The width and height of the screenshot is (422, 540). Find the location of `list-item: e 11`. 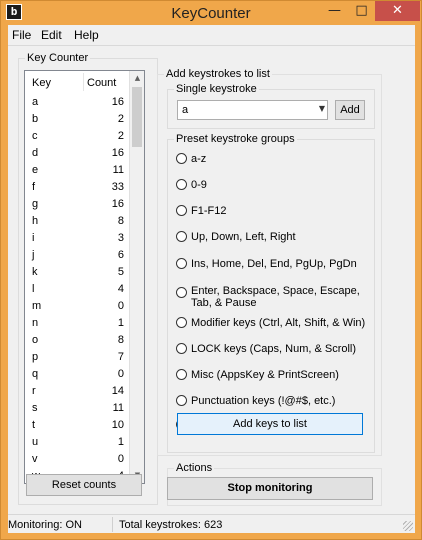

list-item: e 11 is located at coordinates (77, 169).